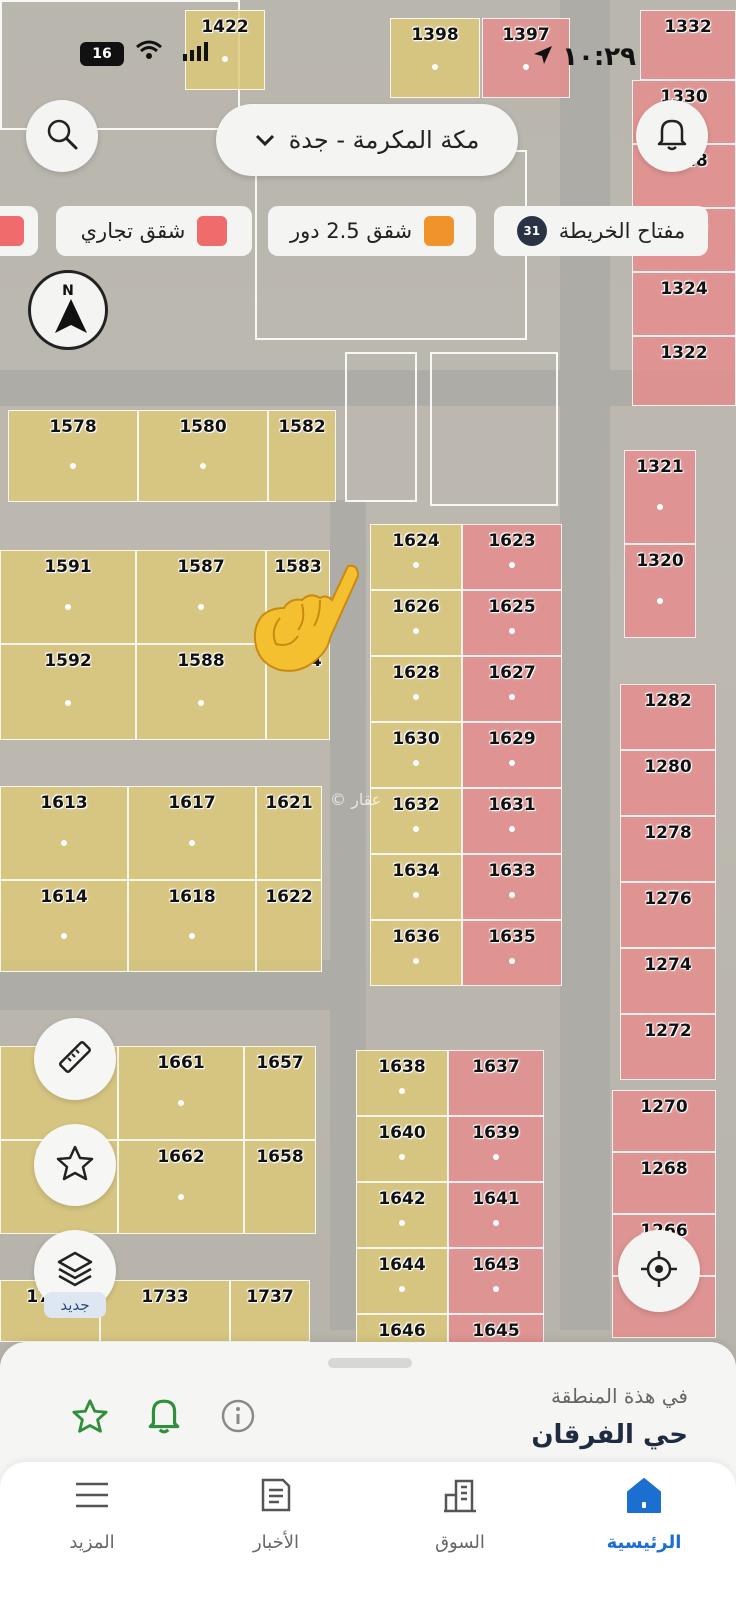 The height and width of the screenshot is (1600, 736). I want to click on plot: 1643, so click(496, 1281).